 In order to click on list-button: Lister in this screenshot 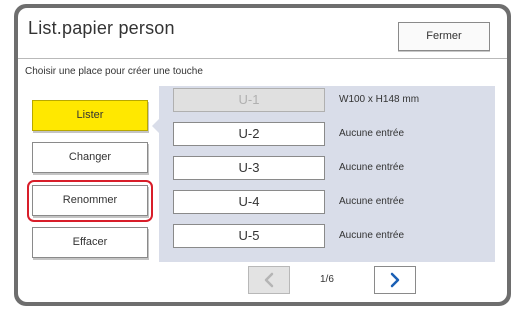, I will do `click(90, 115)`.